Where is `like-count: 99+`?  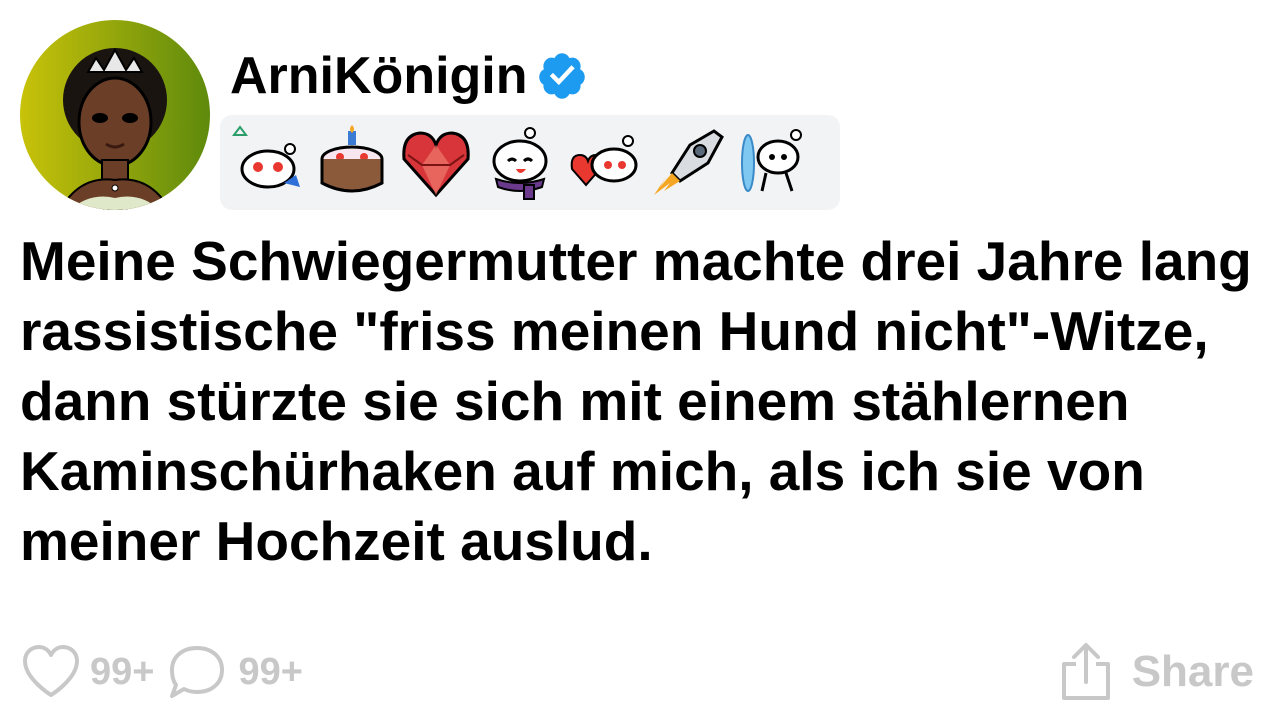 like-count: 99+ is located at coordinates (122, 671).